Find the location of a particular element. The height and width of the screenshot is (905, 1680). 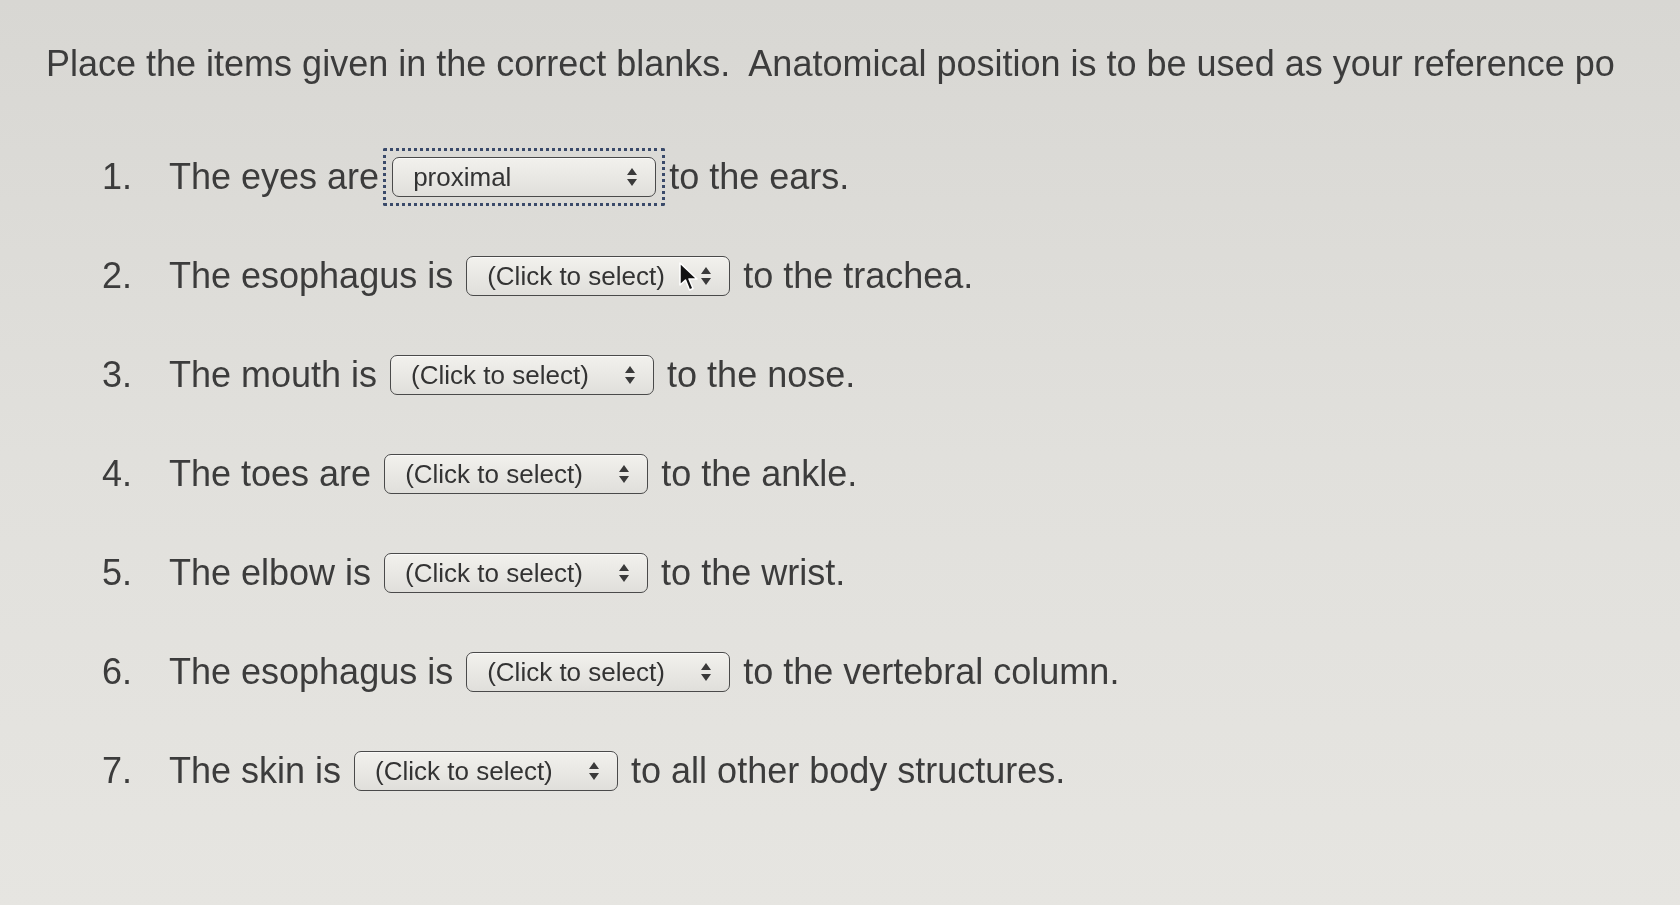

question-number: 3. is located at coordinates (118, 375).